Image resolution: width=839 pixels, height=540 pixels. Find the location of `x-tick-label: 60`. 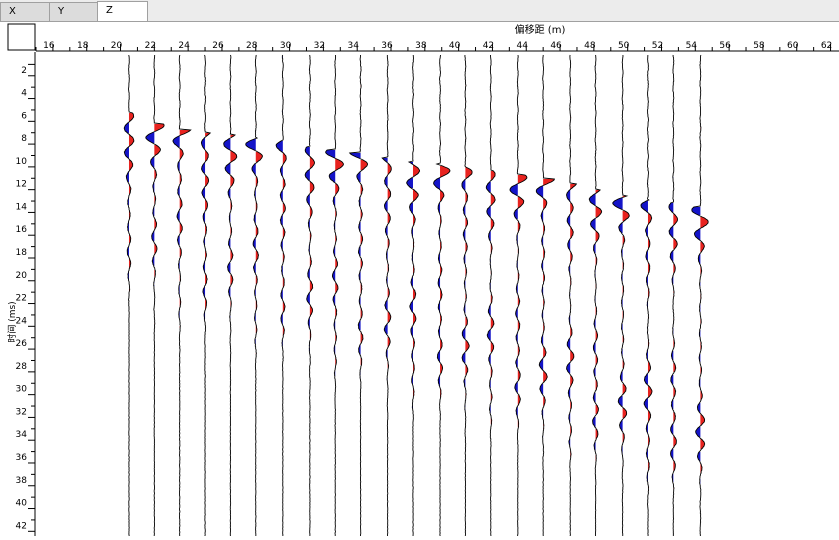

x-tick-label: 60 is located at coordinates (793, 46).